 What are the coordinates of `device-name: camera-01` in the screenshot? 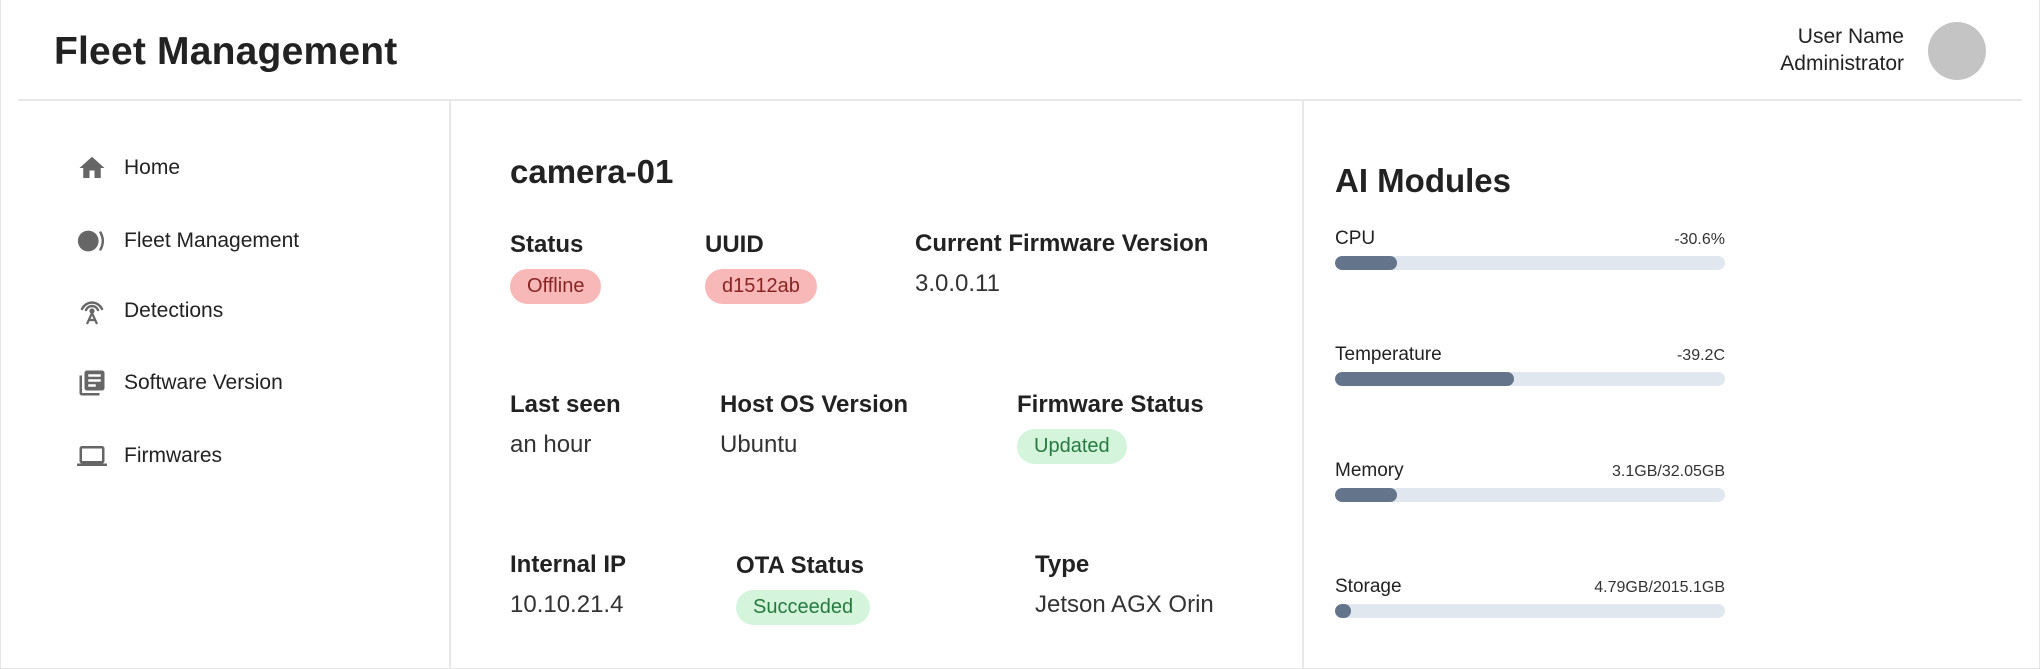 It's located at (592, 171).